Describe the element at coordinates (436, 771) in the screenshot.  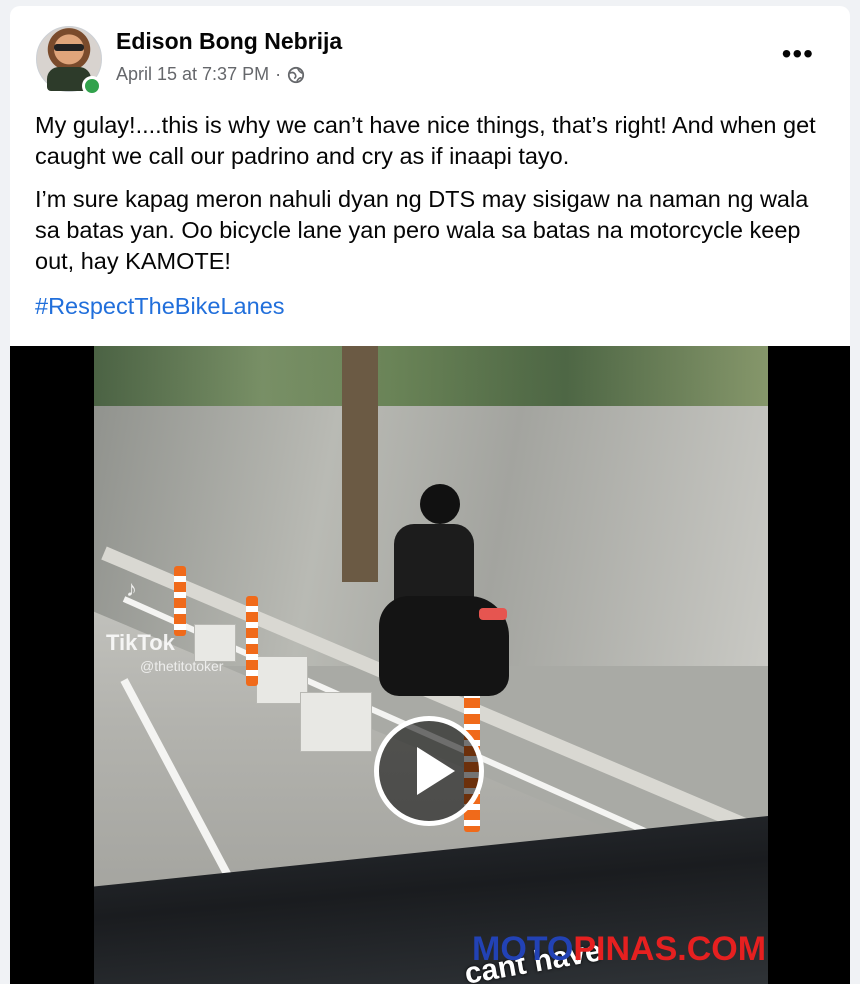
I see `play-icon` at that location.